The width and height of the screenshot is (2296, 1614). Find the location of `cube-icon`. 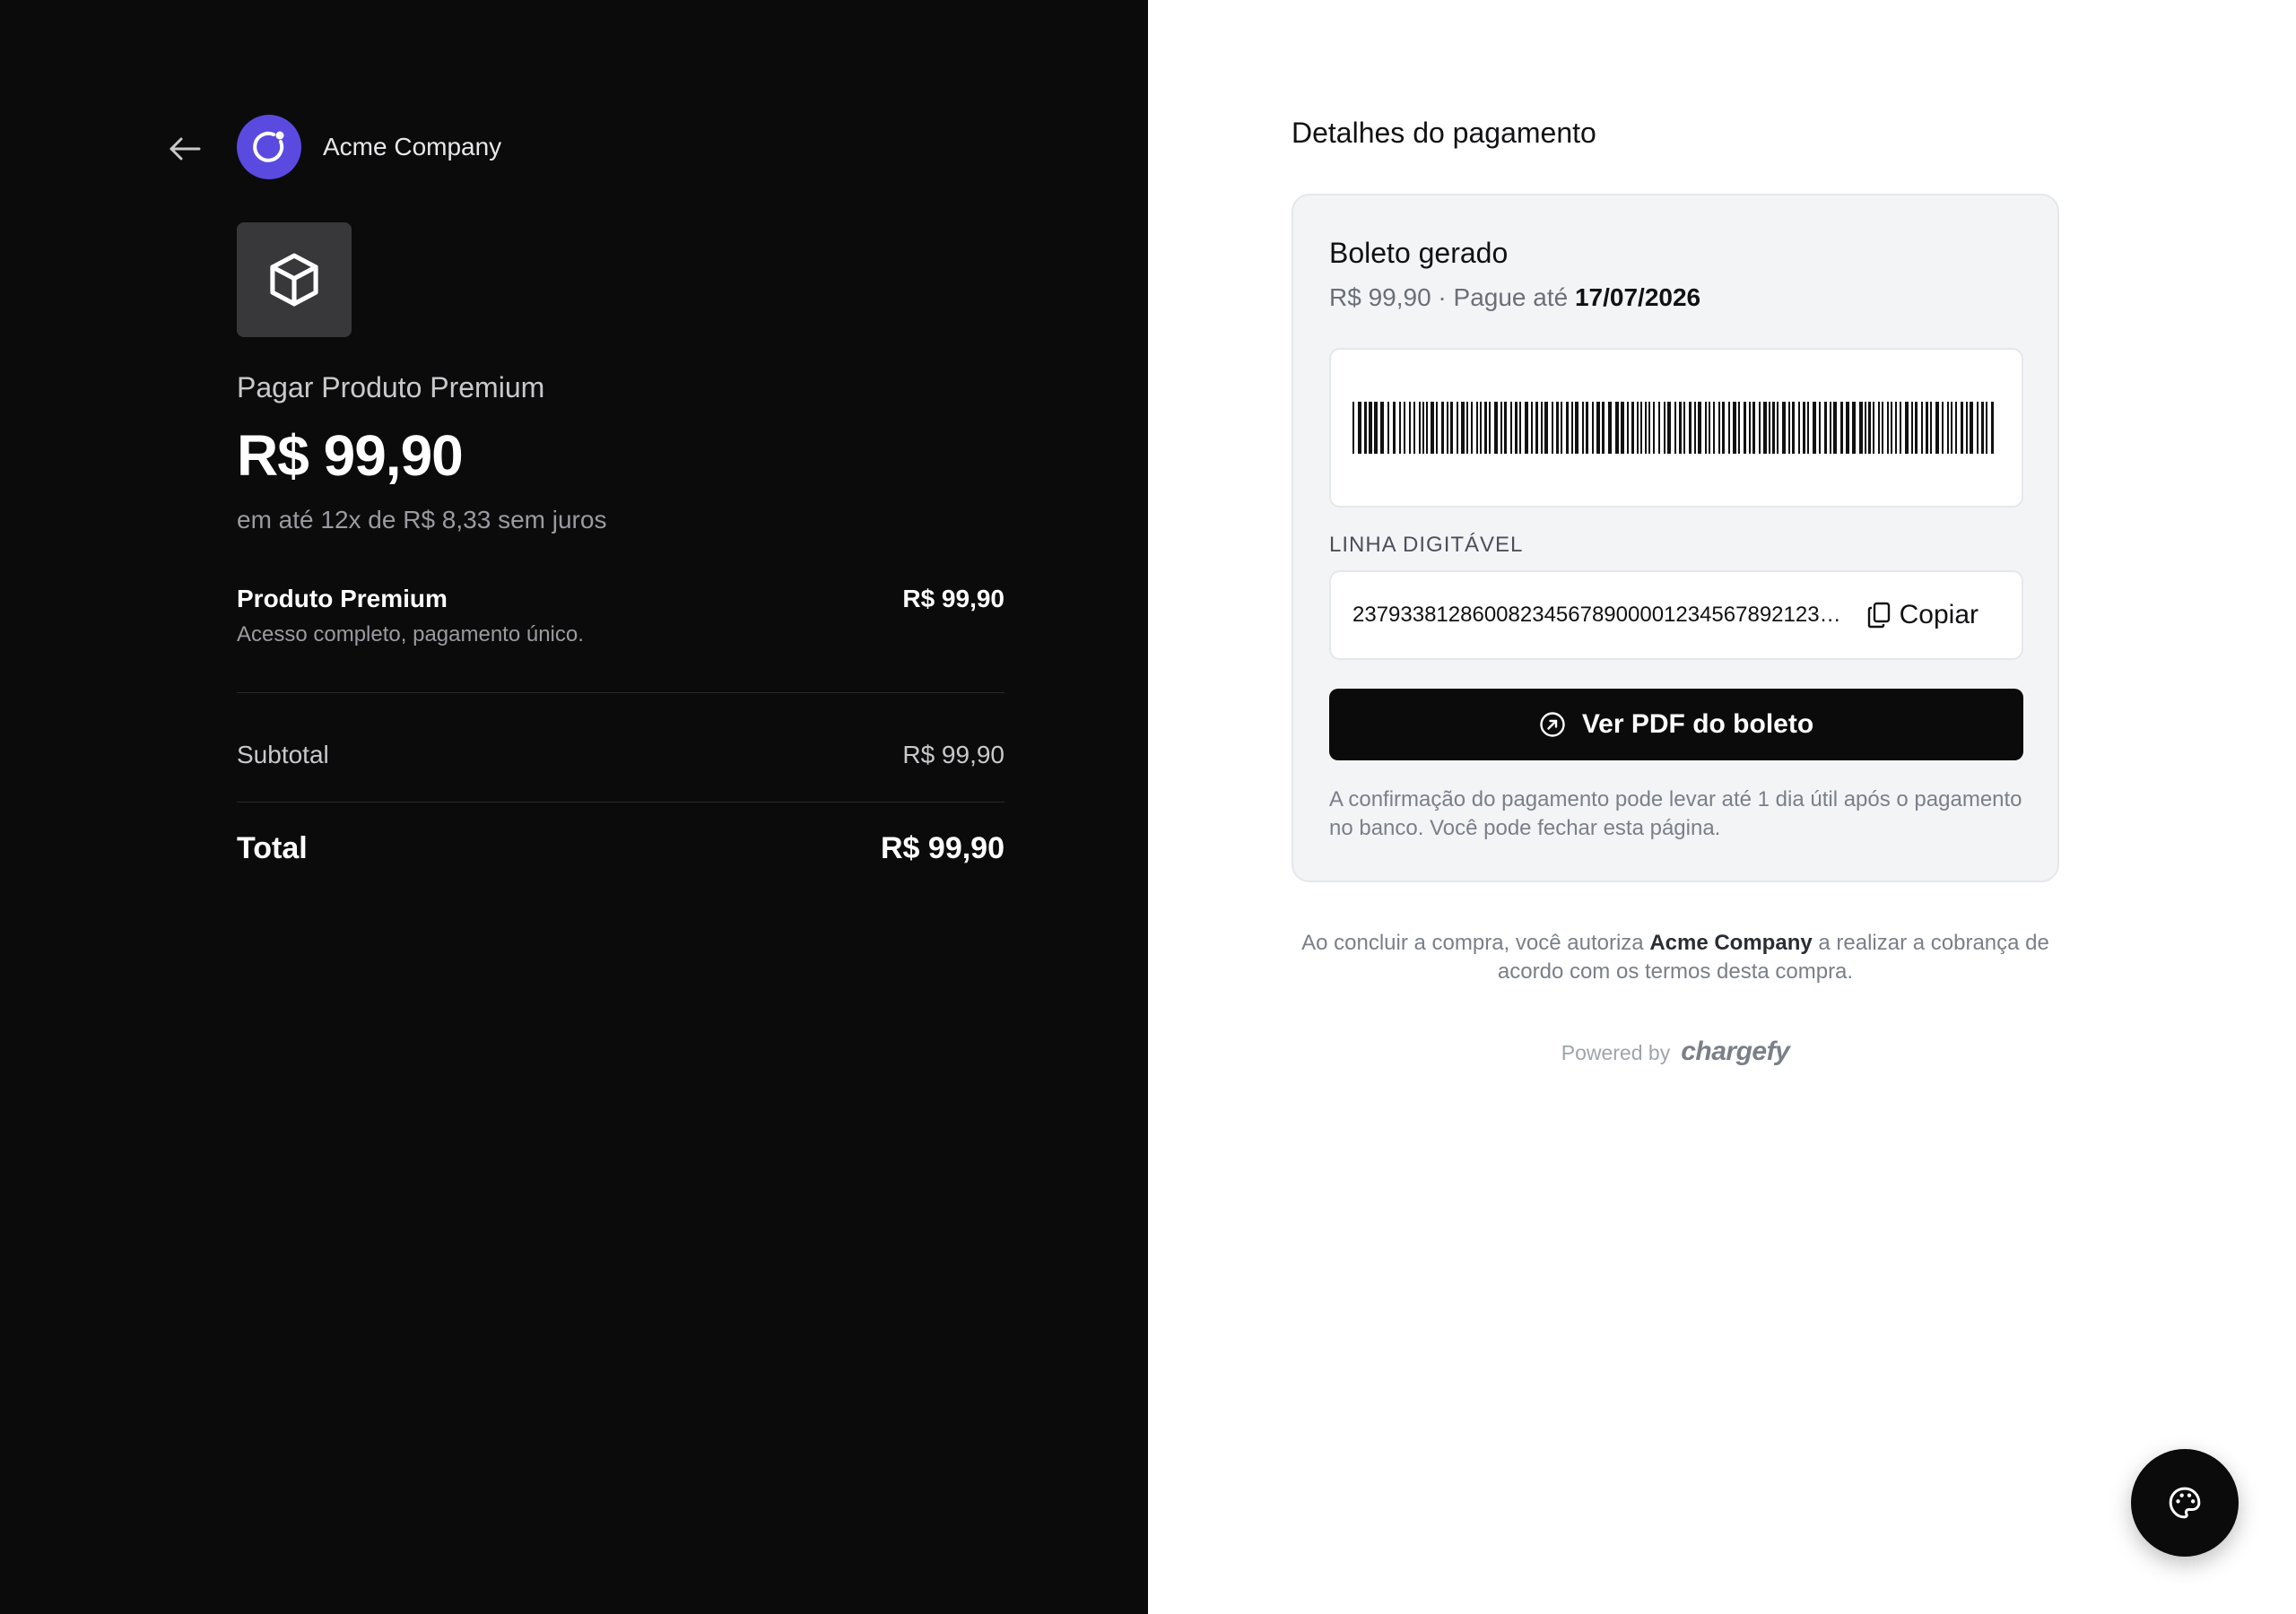

cube-icon is located at coordinates (294, 280).